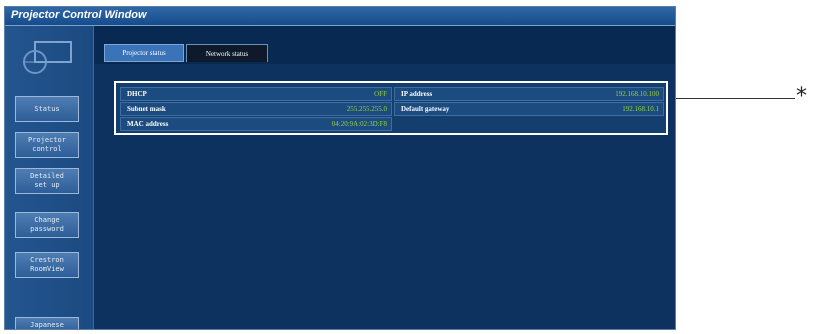 This screenshot has width=823, height=334. What do you see at coordinates (384, 45) in the screenshot?
I see `tab-strip: Projector status Network status` at bounding box center [384, 45].